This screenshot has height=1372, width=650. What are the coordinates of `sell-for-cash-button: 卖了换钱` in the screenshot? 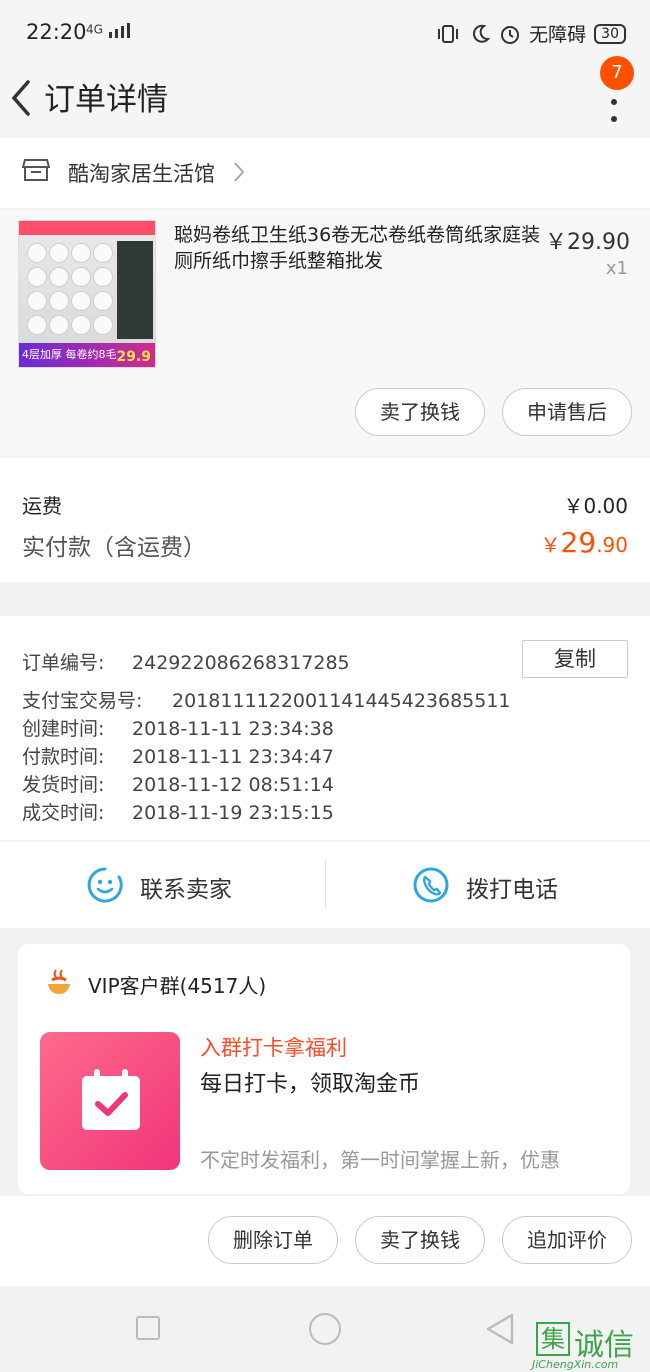 It's located at (420, 412).